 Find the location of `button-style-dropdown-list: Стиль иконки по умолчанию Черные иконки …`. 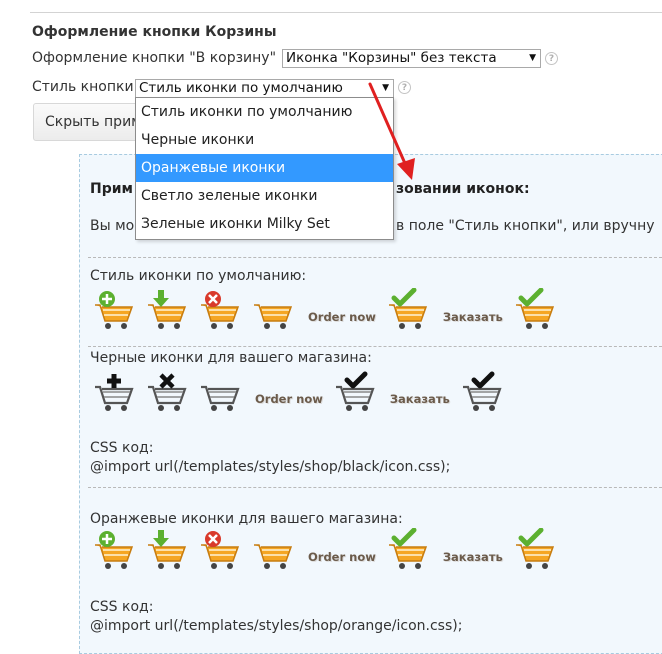

button-style-dropdown-list: Стиль иконки по умолчанию Черные иконки … is located at coordinates (264, 168).